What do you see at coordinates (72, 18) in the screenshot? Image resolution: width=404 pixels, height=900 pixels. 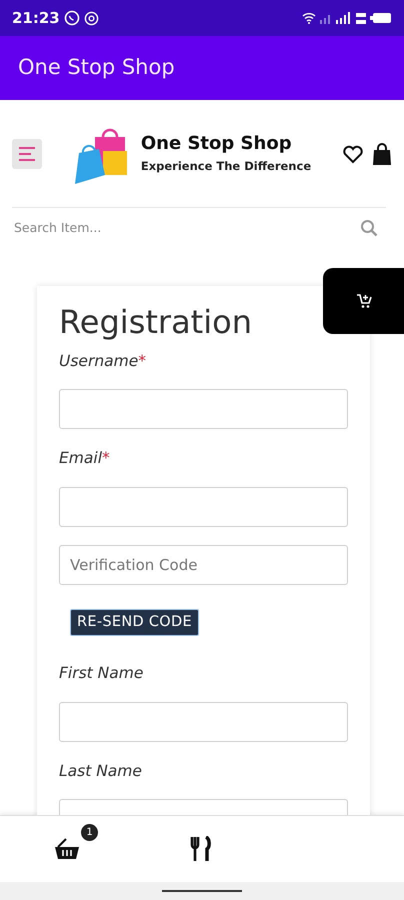 I see `chat-icon` at bounding box center [72, 18].